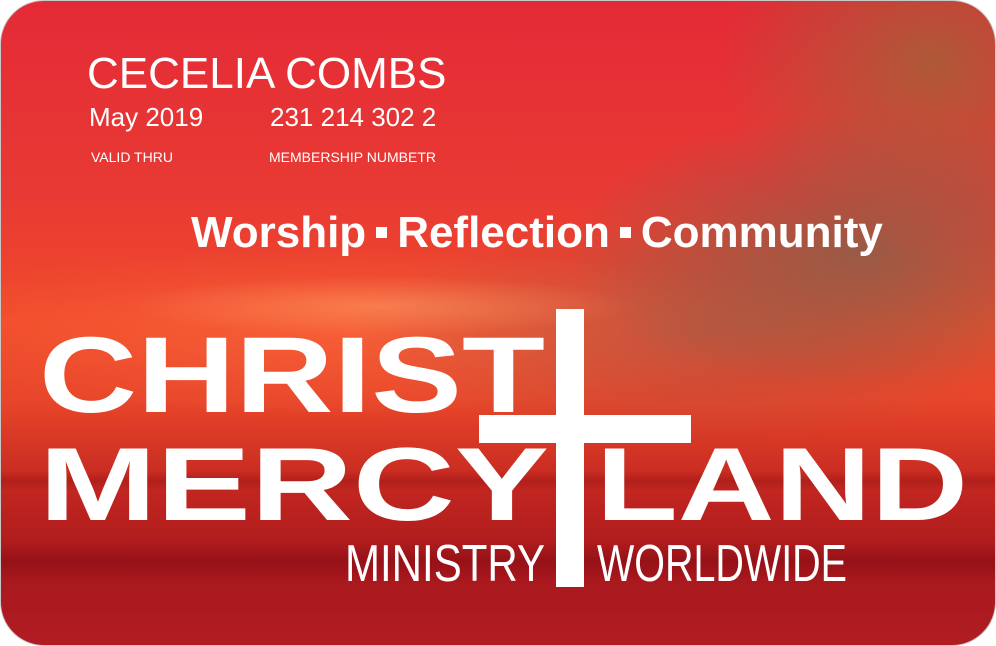 The image size is (996, 646). I want to click on logo-line-ministry: MINISTRY, so click(445, 564).